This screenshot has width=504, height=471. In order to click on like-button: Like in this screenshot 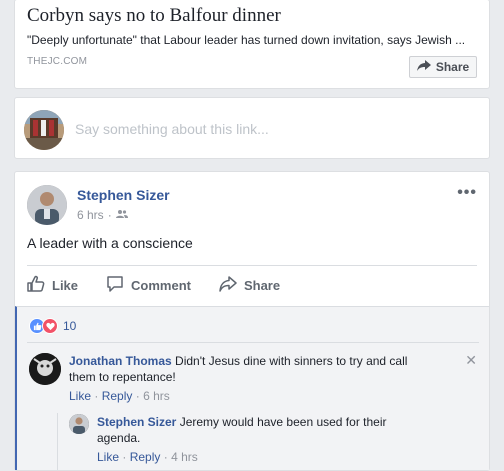, I will do `click(52, 285)`.